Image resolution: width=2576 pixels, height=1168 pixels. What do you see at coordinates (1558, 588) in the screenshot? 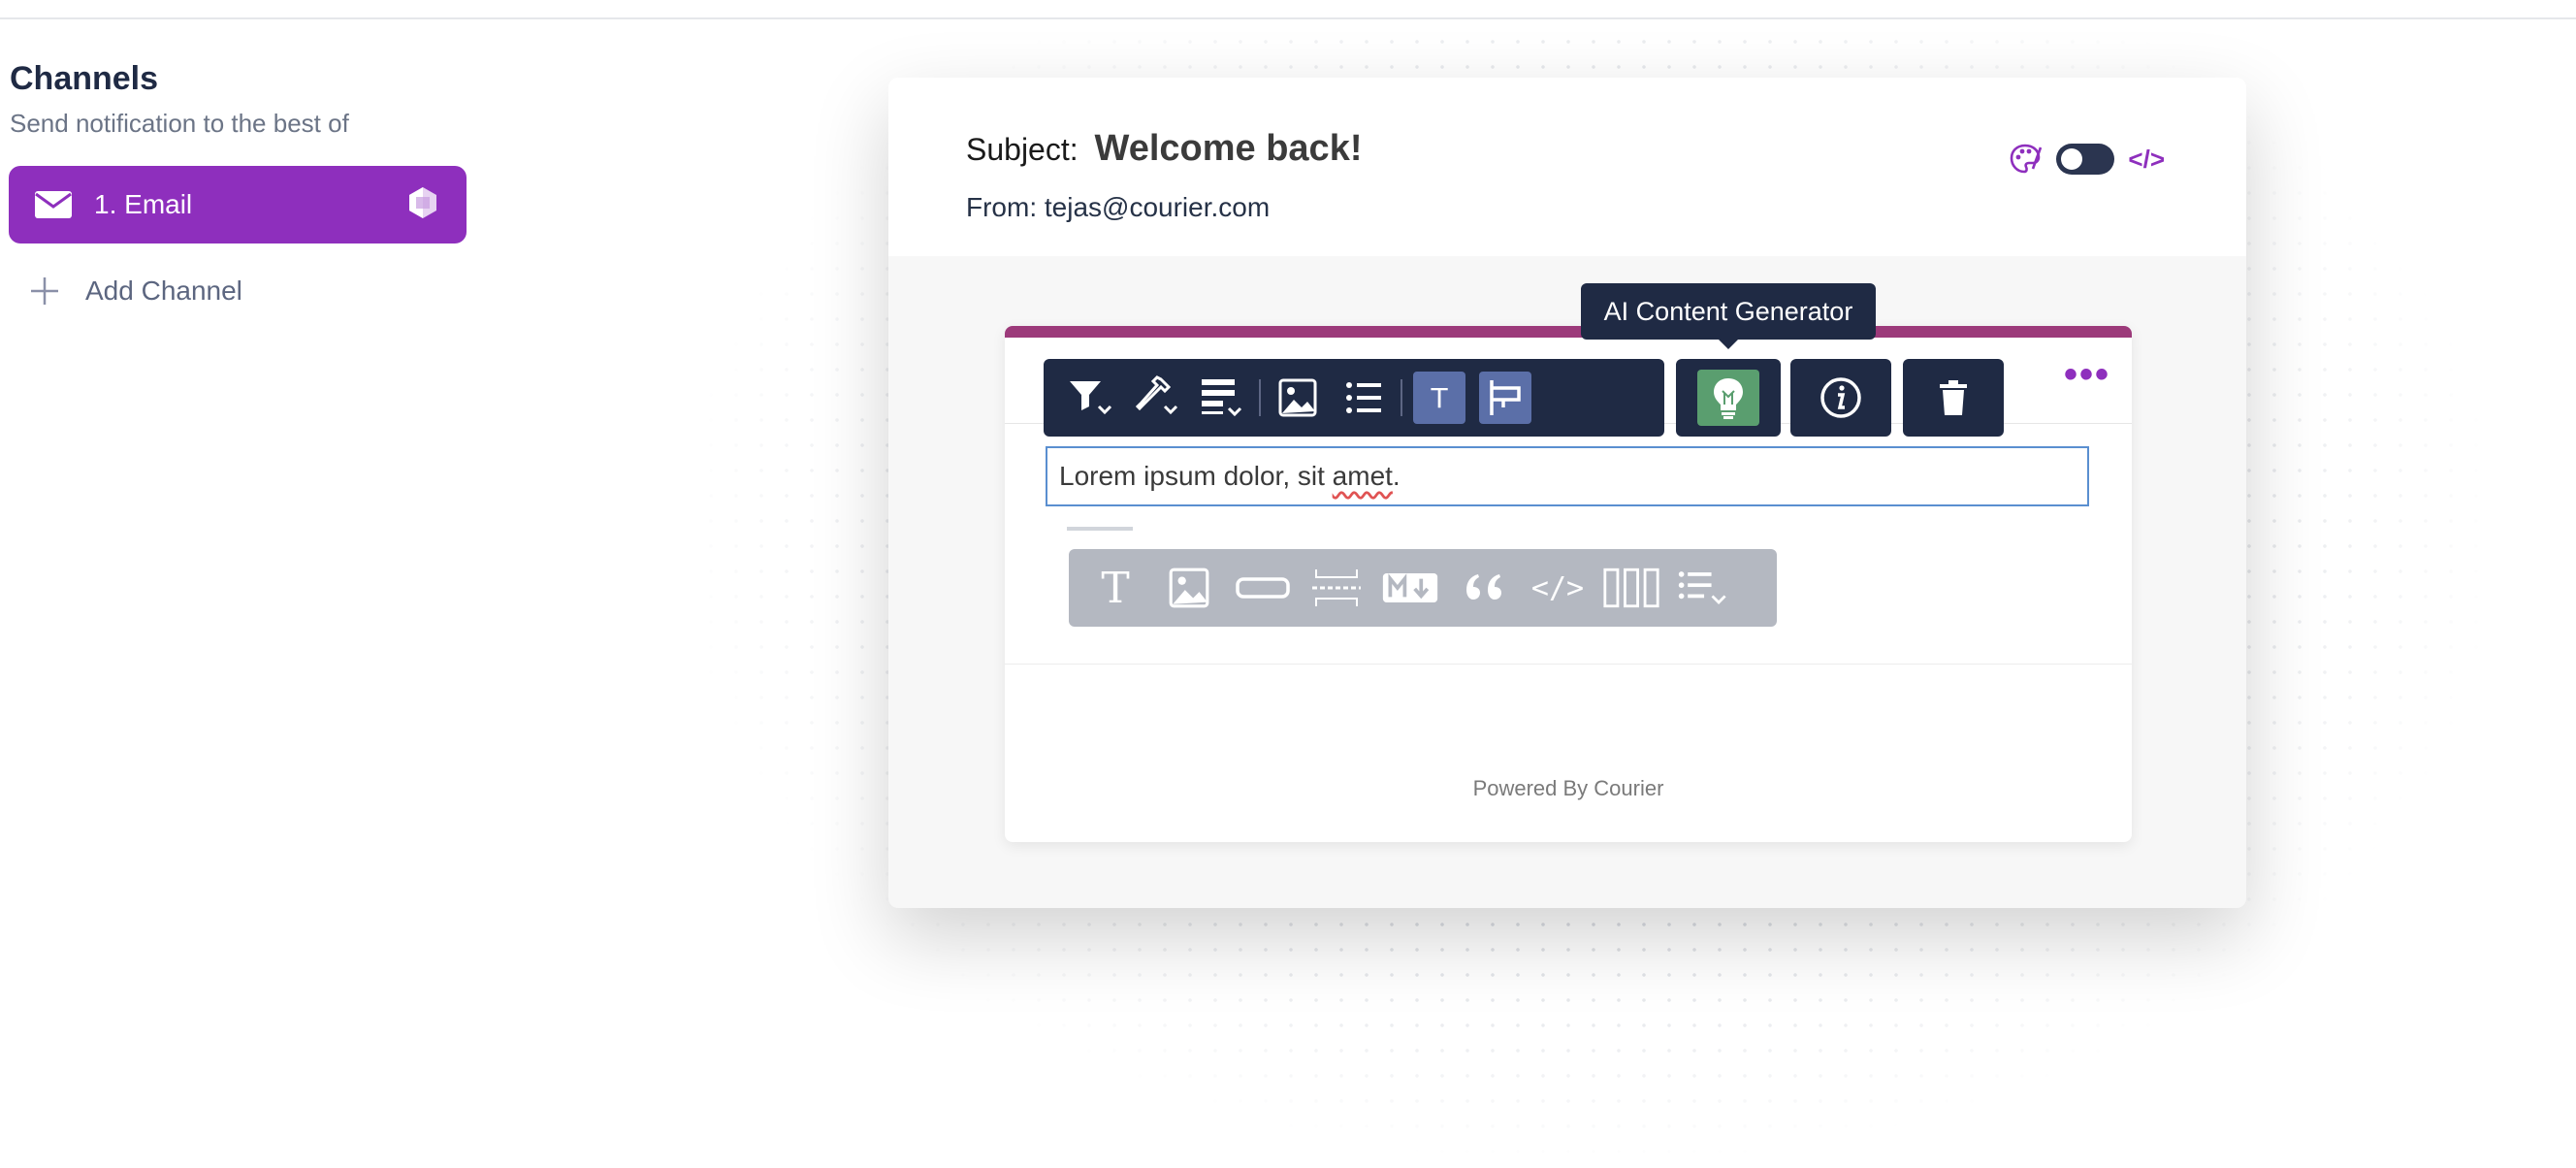
I see `code-block-icon: </>` at bounding box center [1558, 588].